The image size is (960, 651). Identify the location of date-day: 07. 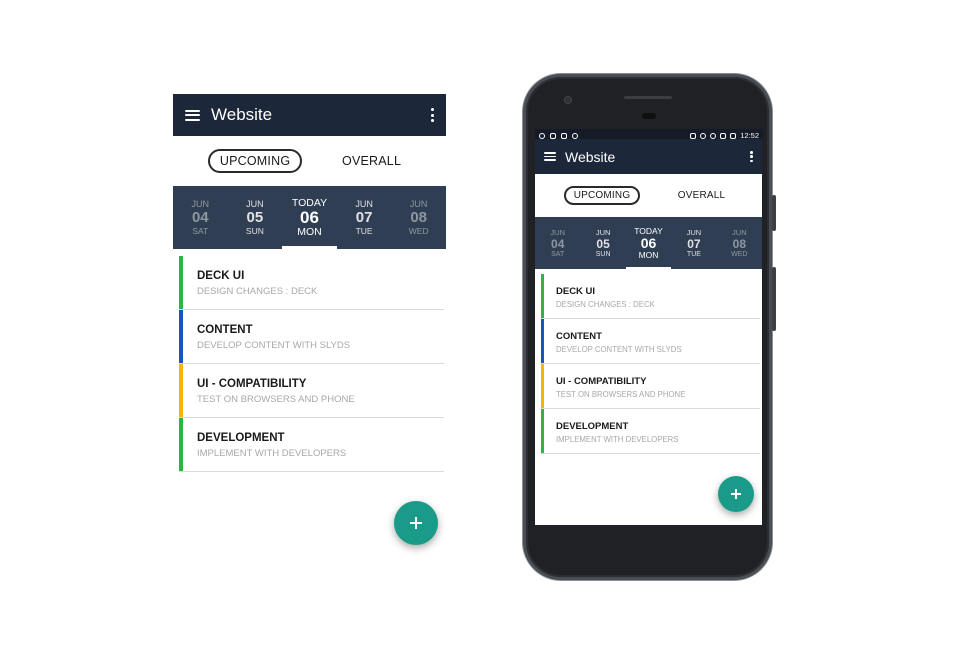
(364, 217).